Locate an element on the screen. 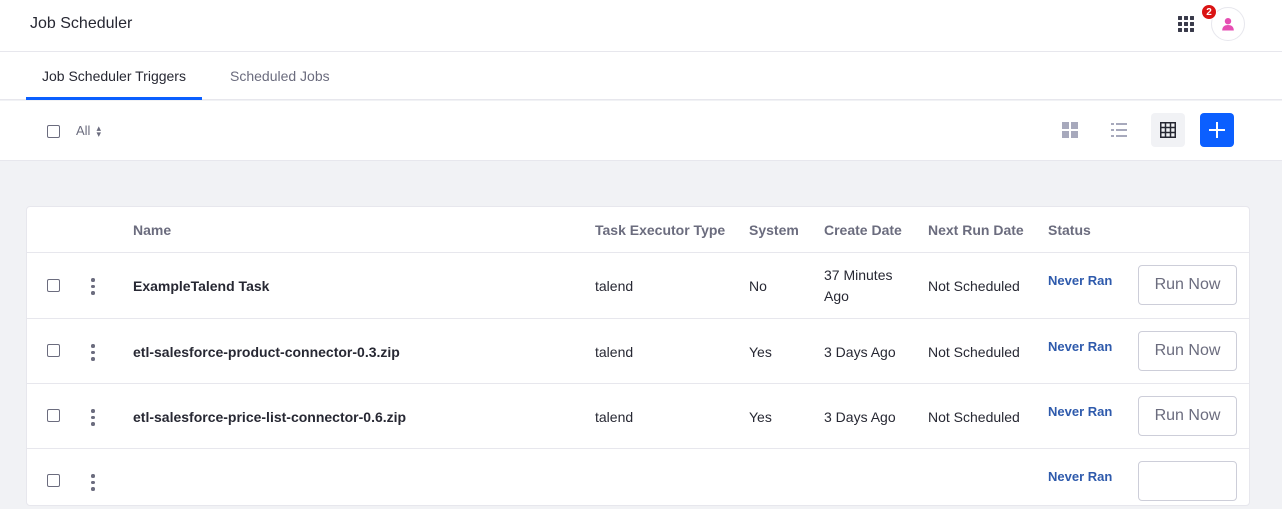  column-header-executor: Task Executor Type is located at coordinates (660, 230).